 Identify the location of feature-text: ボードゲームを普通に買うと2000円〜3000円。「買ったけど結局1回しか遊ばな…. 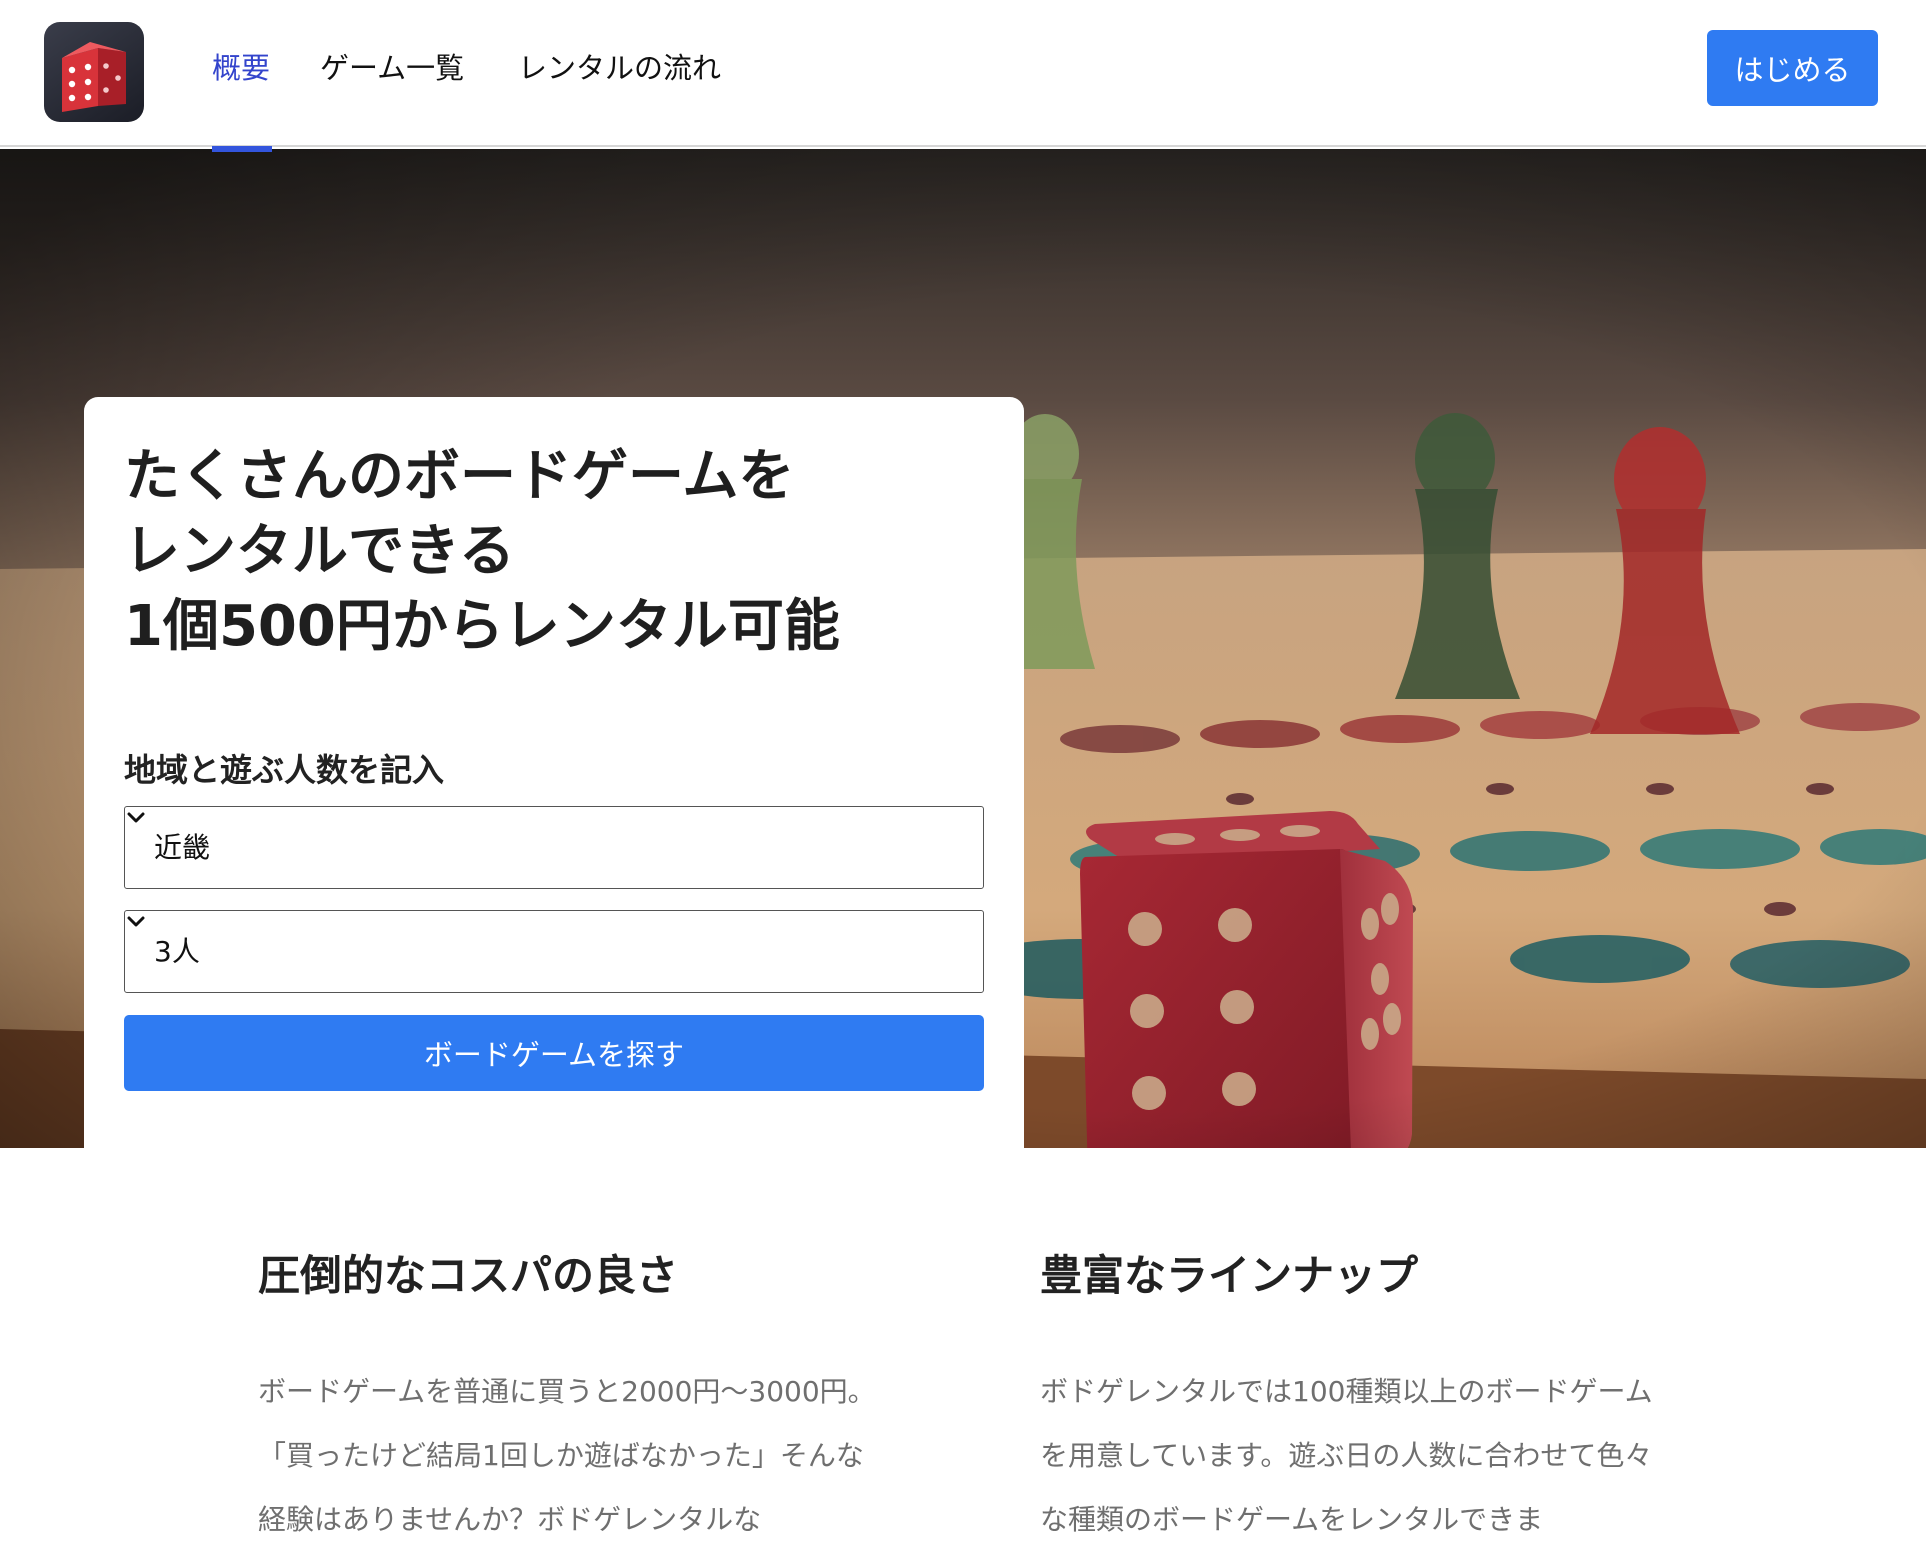
(567, 1455).